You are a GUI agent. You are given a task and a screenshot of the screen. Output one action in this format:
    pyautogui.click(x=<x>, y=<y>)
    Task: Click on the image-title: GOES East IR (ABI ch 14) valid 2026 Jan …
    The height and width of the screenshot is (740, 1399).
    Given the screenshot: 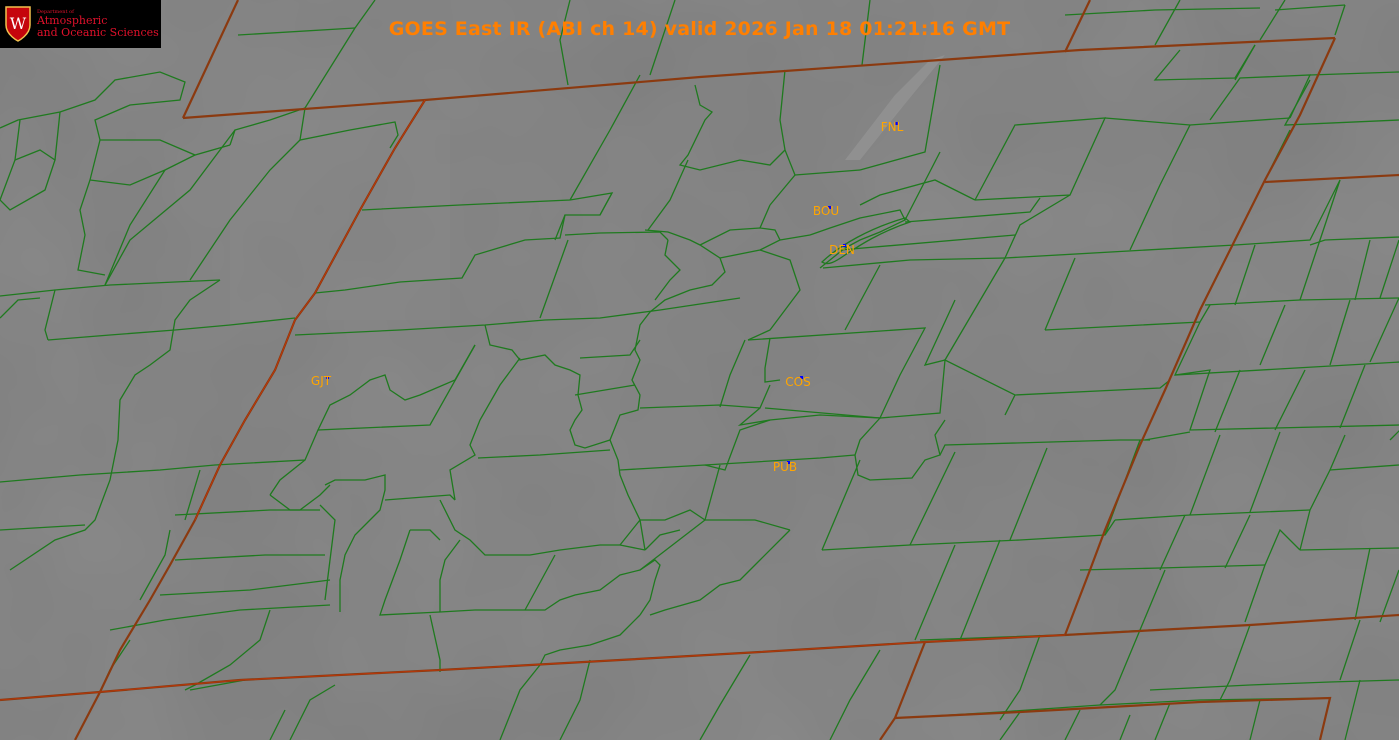 What is the action you would take?
    pyautogui.click(x=699, y=29)
    